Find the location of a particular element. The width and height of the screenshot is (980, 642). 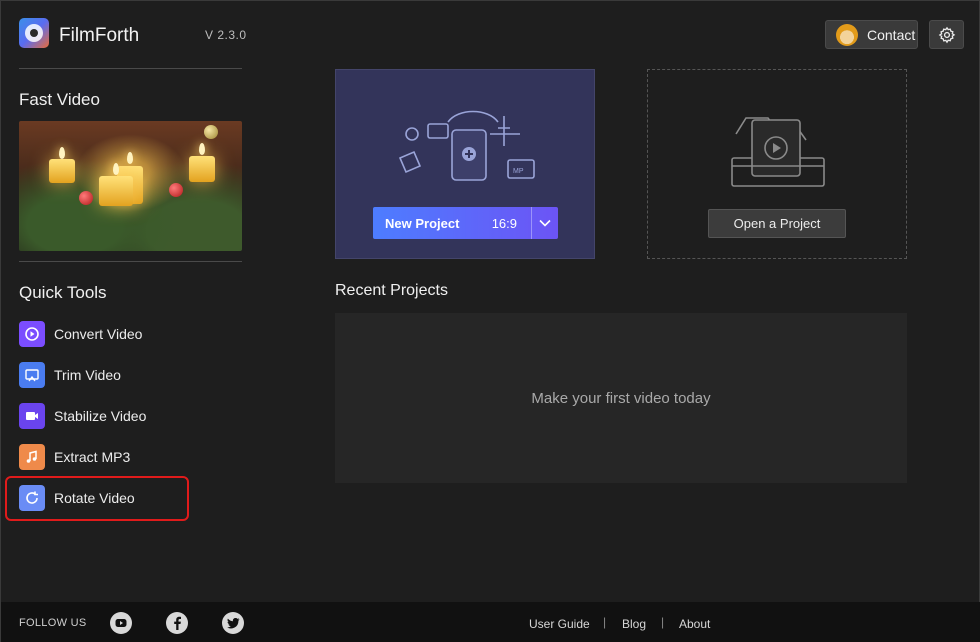

fast-video-thumbnail is located at coordinates (130, 186).